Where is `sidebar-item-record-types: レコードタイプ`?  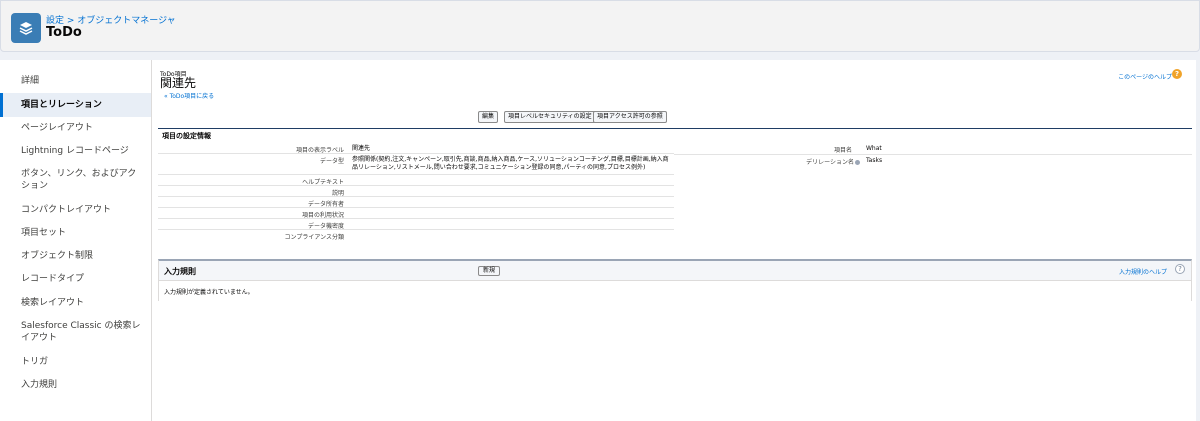 sidebar-item-record-types: レコードタイプ is located at coordinates (75, 280).